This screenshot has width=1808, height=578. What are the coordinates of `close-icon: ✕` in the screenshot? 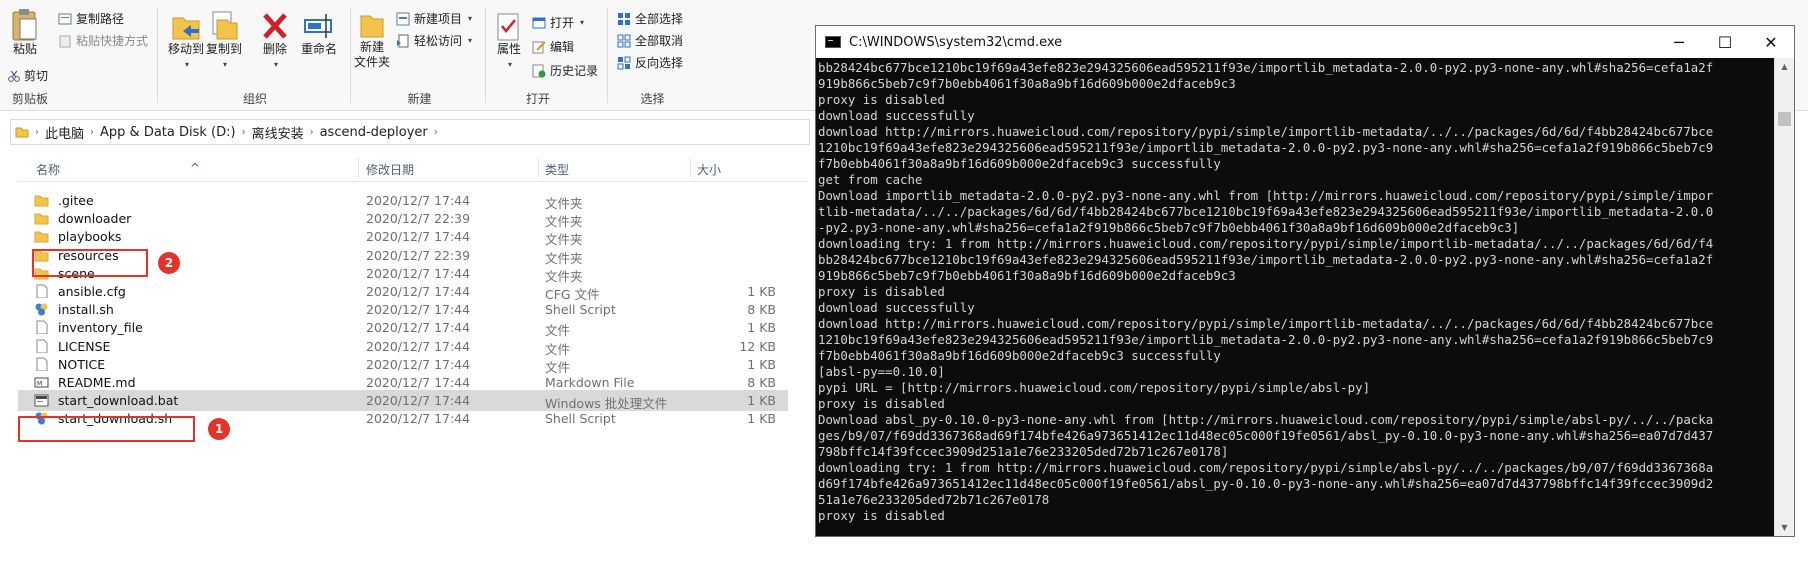 It's located at (1771, 42).